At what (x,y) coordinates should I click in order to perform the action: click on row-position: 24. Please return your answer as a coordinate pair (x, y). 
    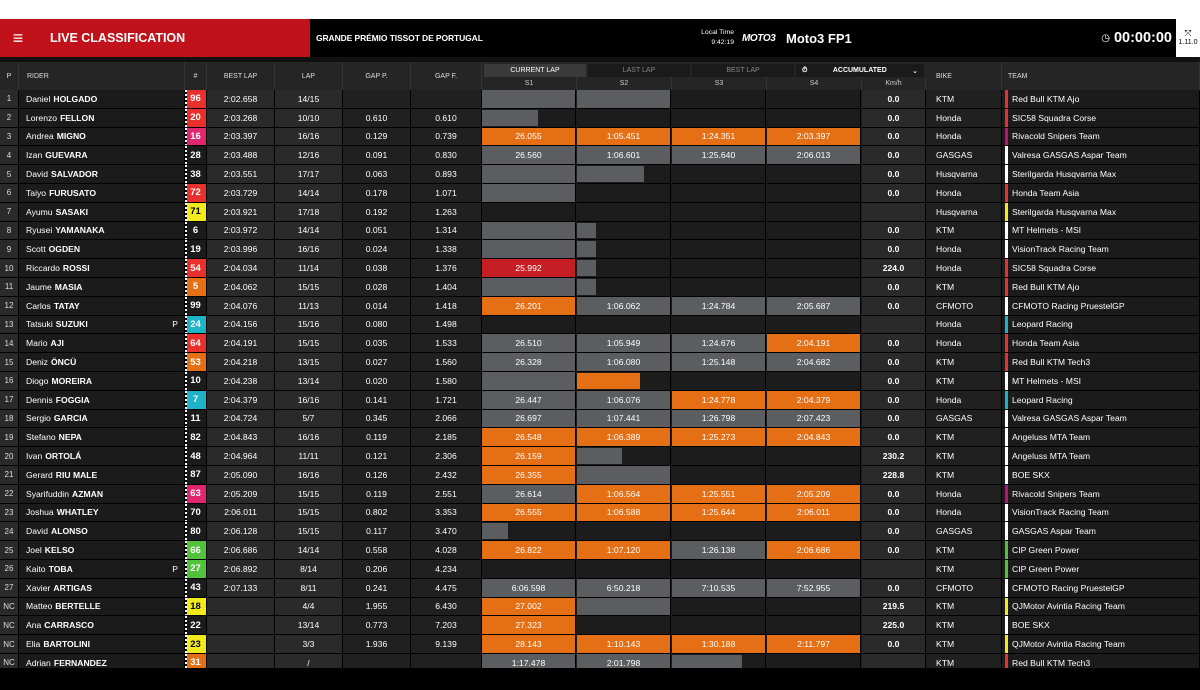
    Looking at the image, I should click on (9, 532).